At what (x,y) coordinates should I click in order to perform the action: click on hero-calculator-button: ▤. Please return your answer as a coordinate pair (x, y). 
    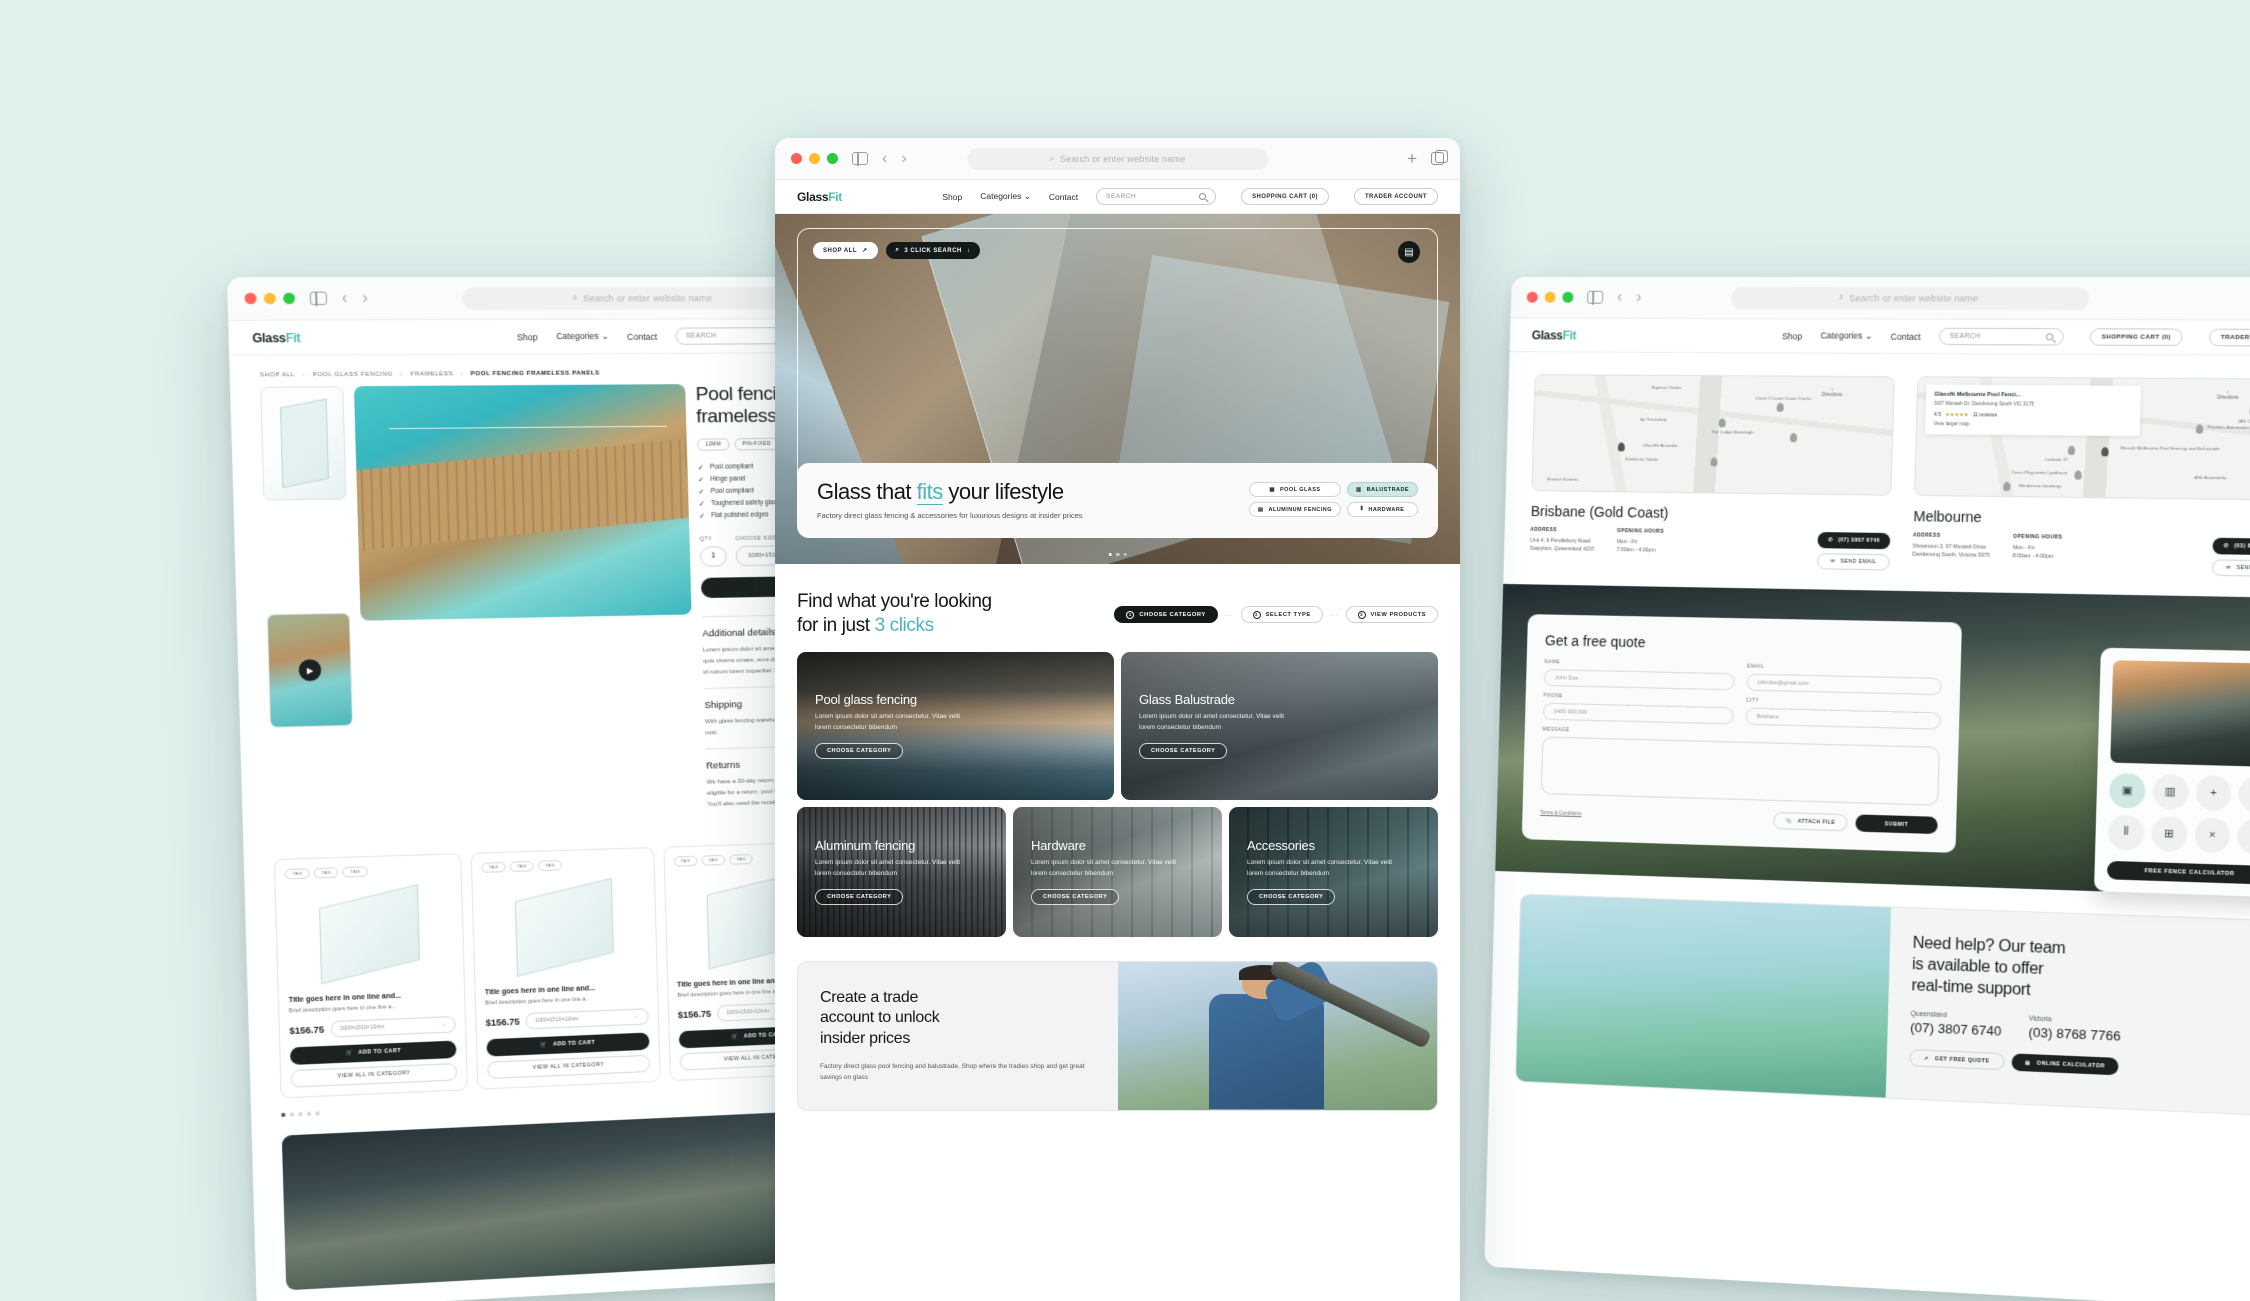
    Looking at the image, I should click on (1409, 252).